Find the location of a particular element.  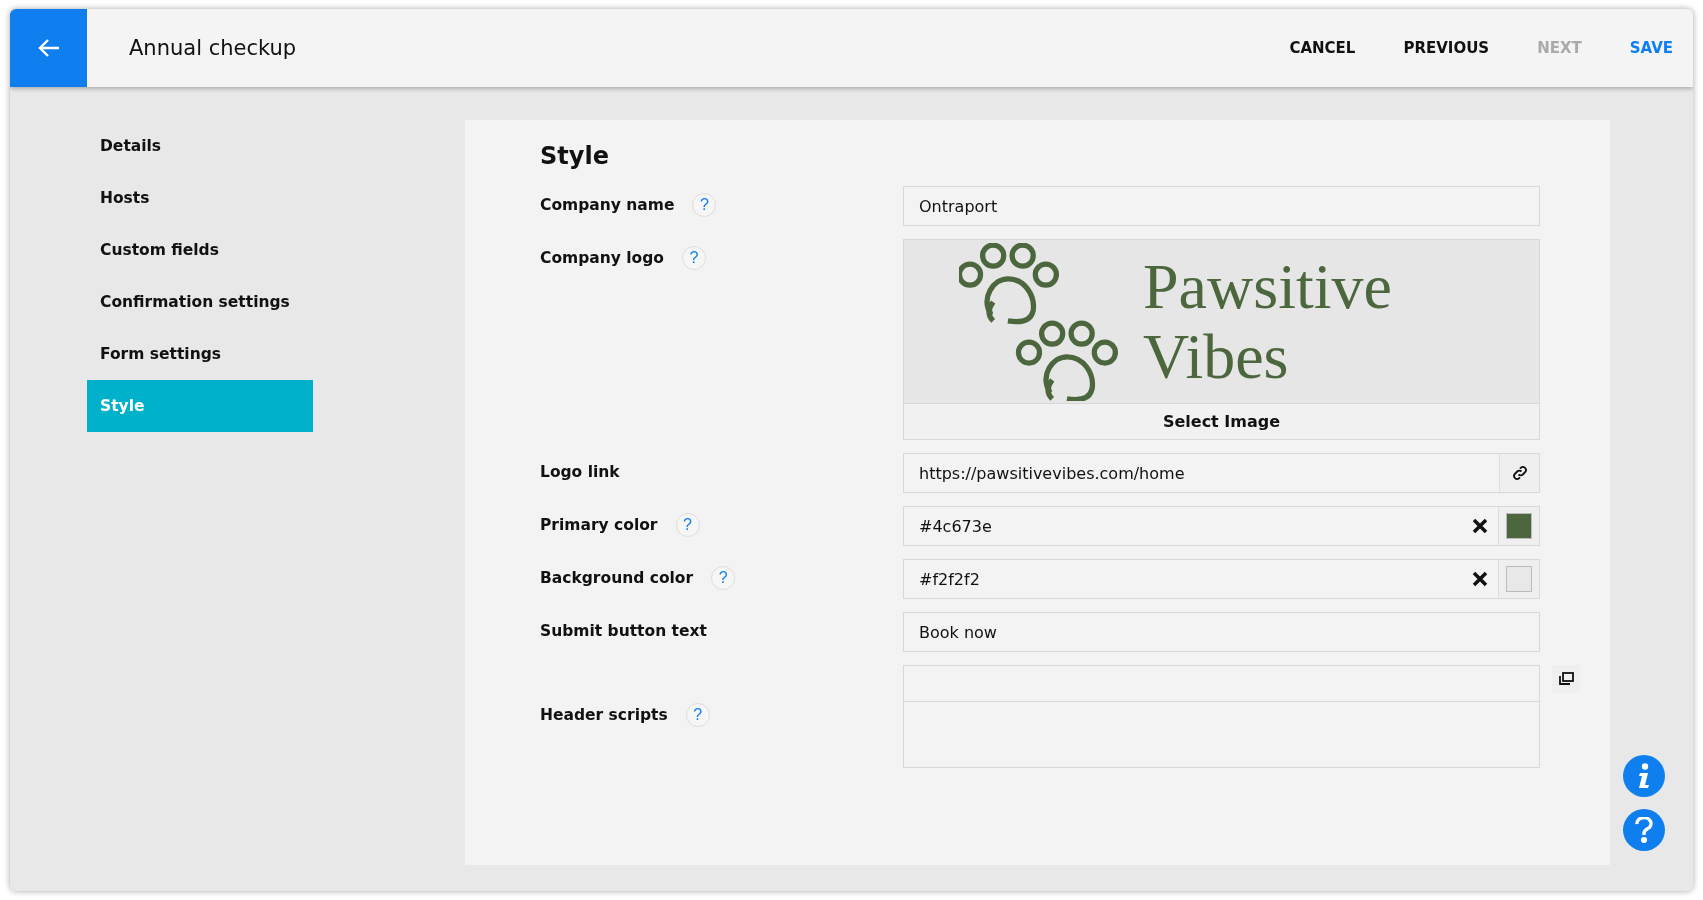

color-field: #4c673e is located at coordinates (1221, 526).